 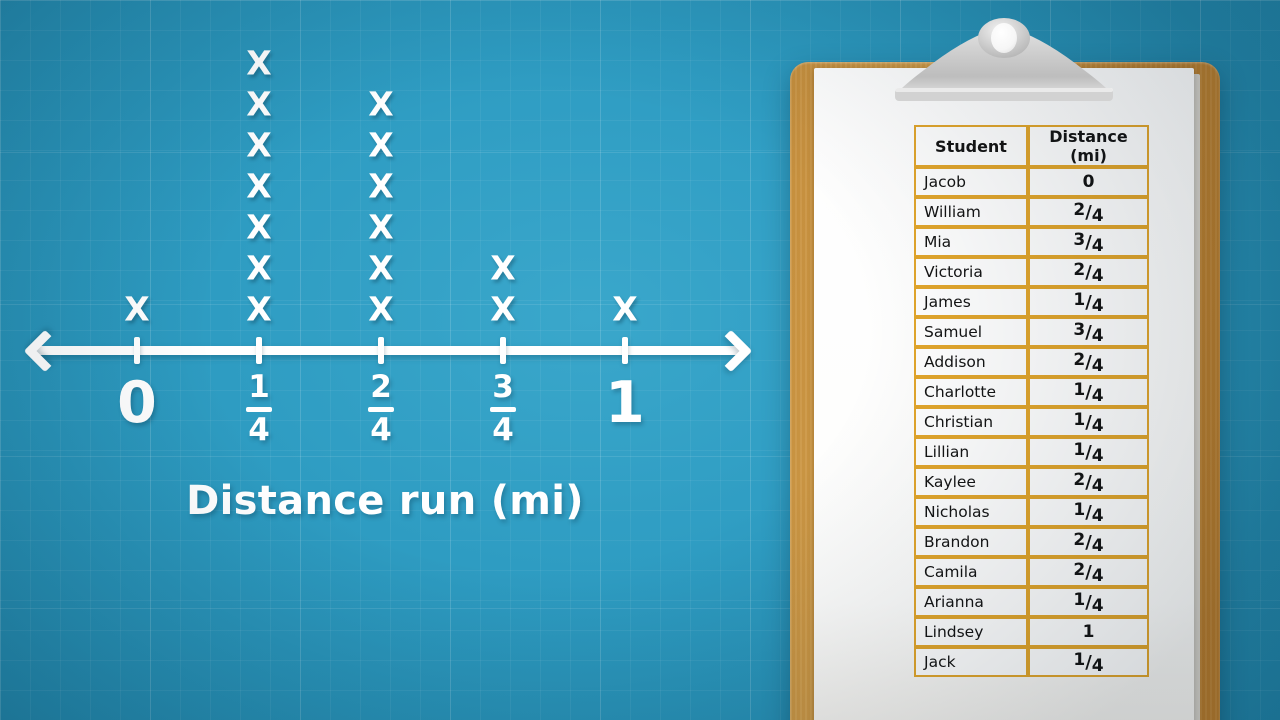 I want to click on axis-tick, so click(x=259, y=350).